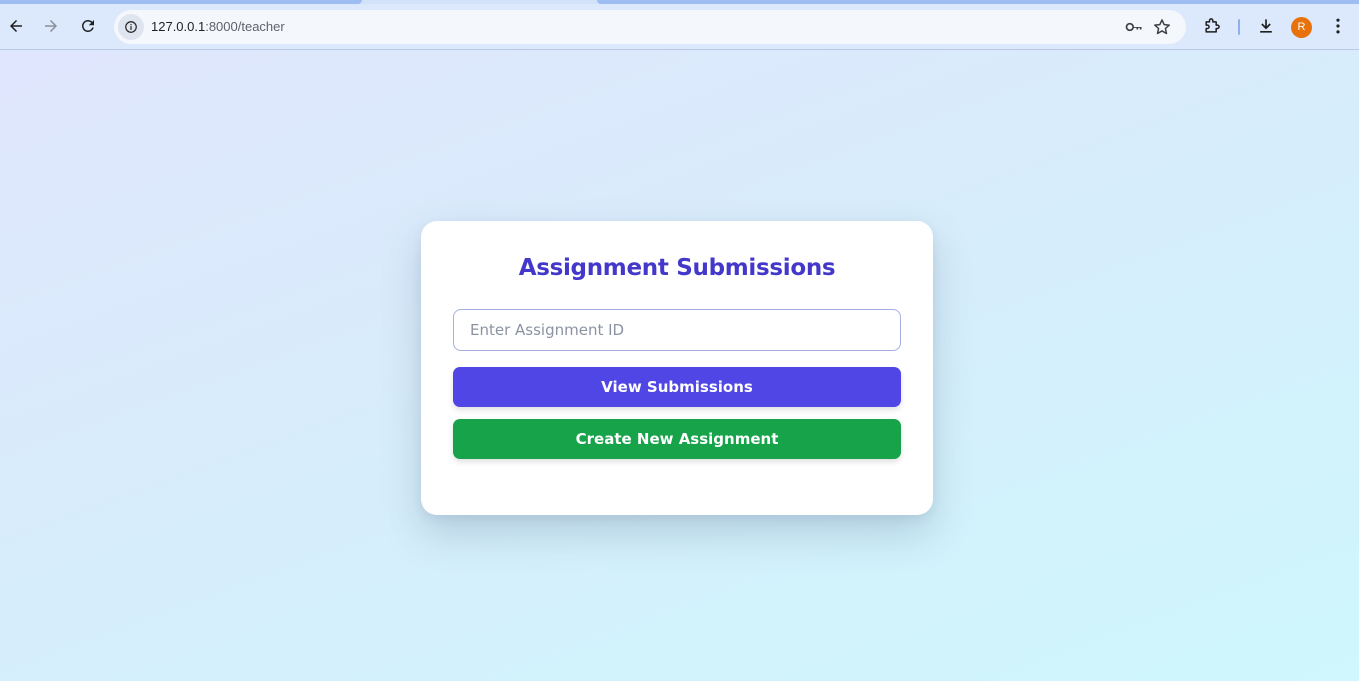 This screenshot has width=1359, height=681. I want to click on bookmark-button, so click(1162, 27).